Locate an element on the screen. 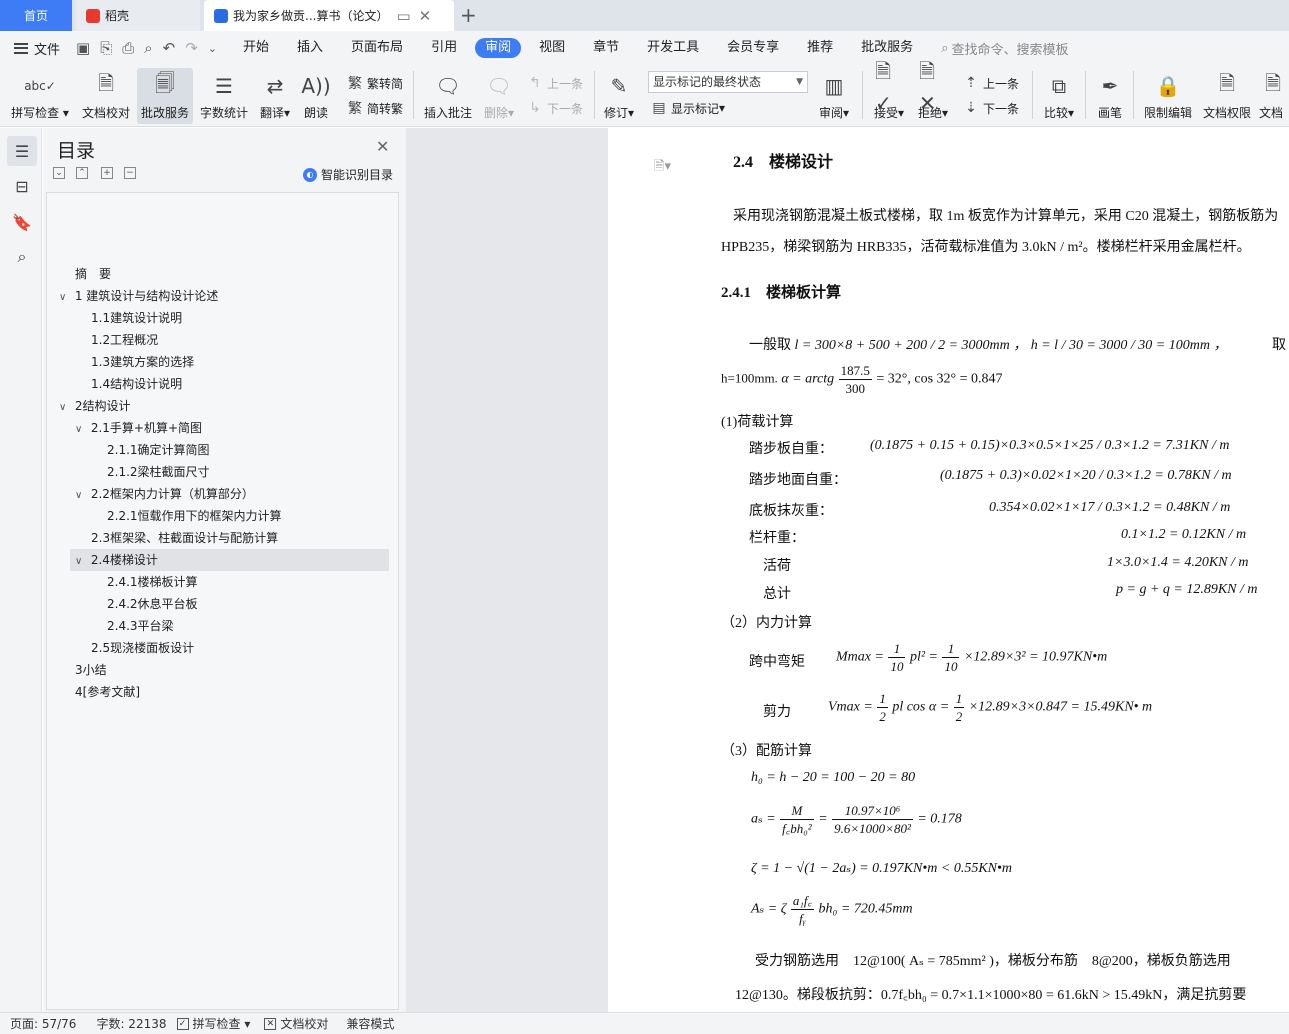 The image size is (1289, 1034). track-changes-label: 修订 is located at coordinates (615, 113).